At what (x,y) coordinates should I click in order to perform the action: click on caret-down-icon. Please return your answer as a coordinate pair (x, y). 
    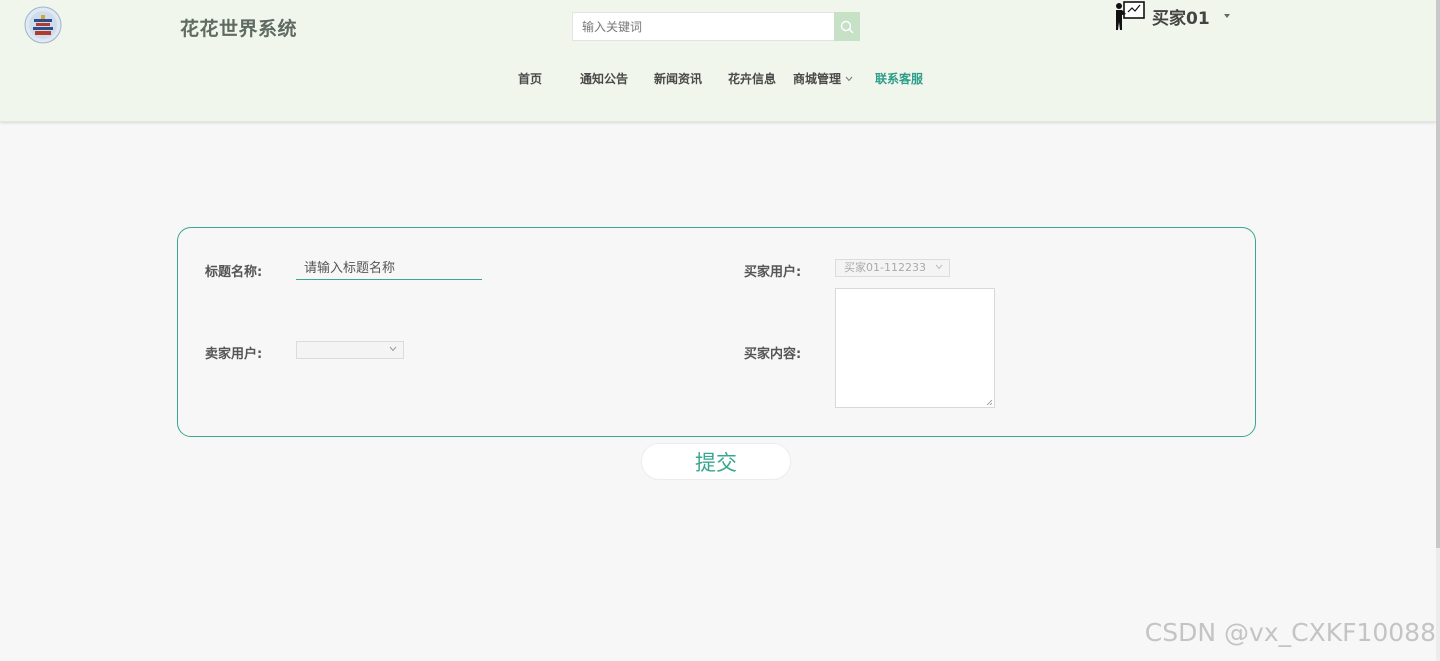
    Looking at the image, I should click on (1226, 16).